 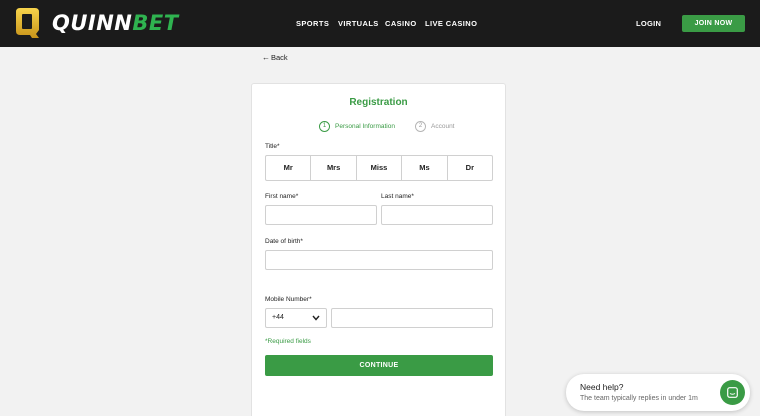 What do you see at coordinates (639, 398) in the screenshot?
I see `help-subtitle: The team typically replies in under 1m` at bounding box center [639, 398].